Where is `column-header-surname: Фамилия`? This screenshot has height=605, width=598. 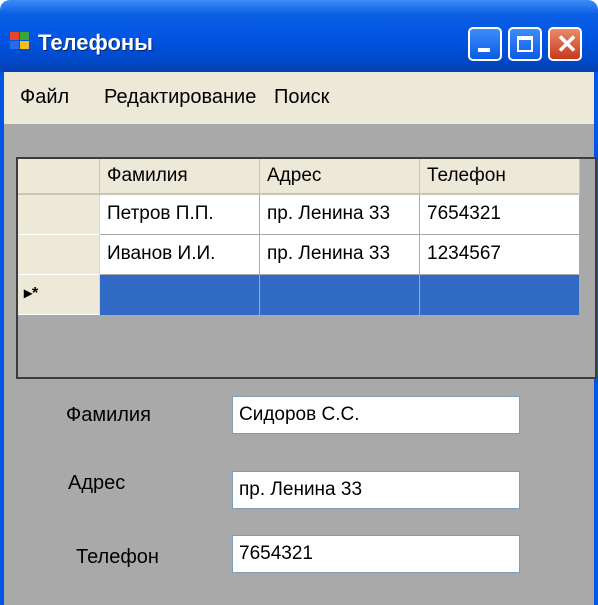
column-header-surname: Фамилия is located at coordinates (180, 177).